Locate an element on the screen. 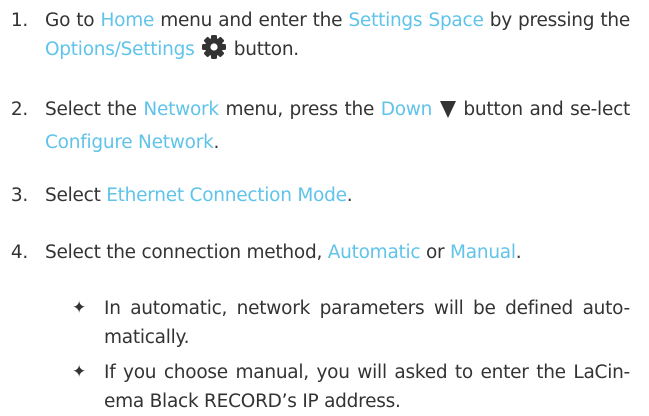  configure-network-label: Configure Network is located at coordinates (129, 142).